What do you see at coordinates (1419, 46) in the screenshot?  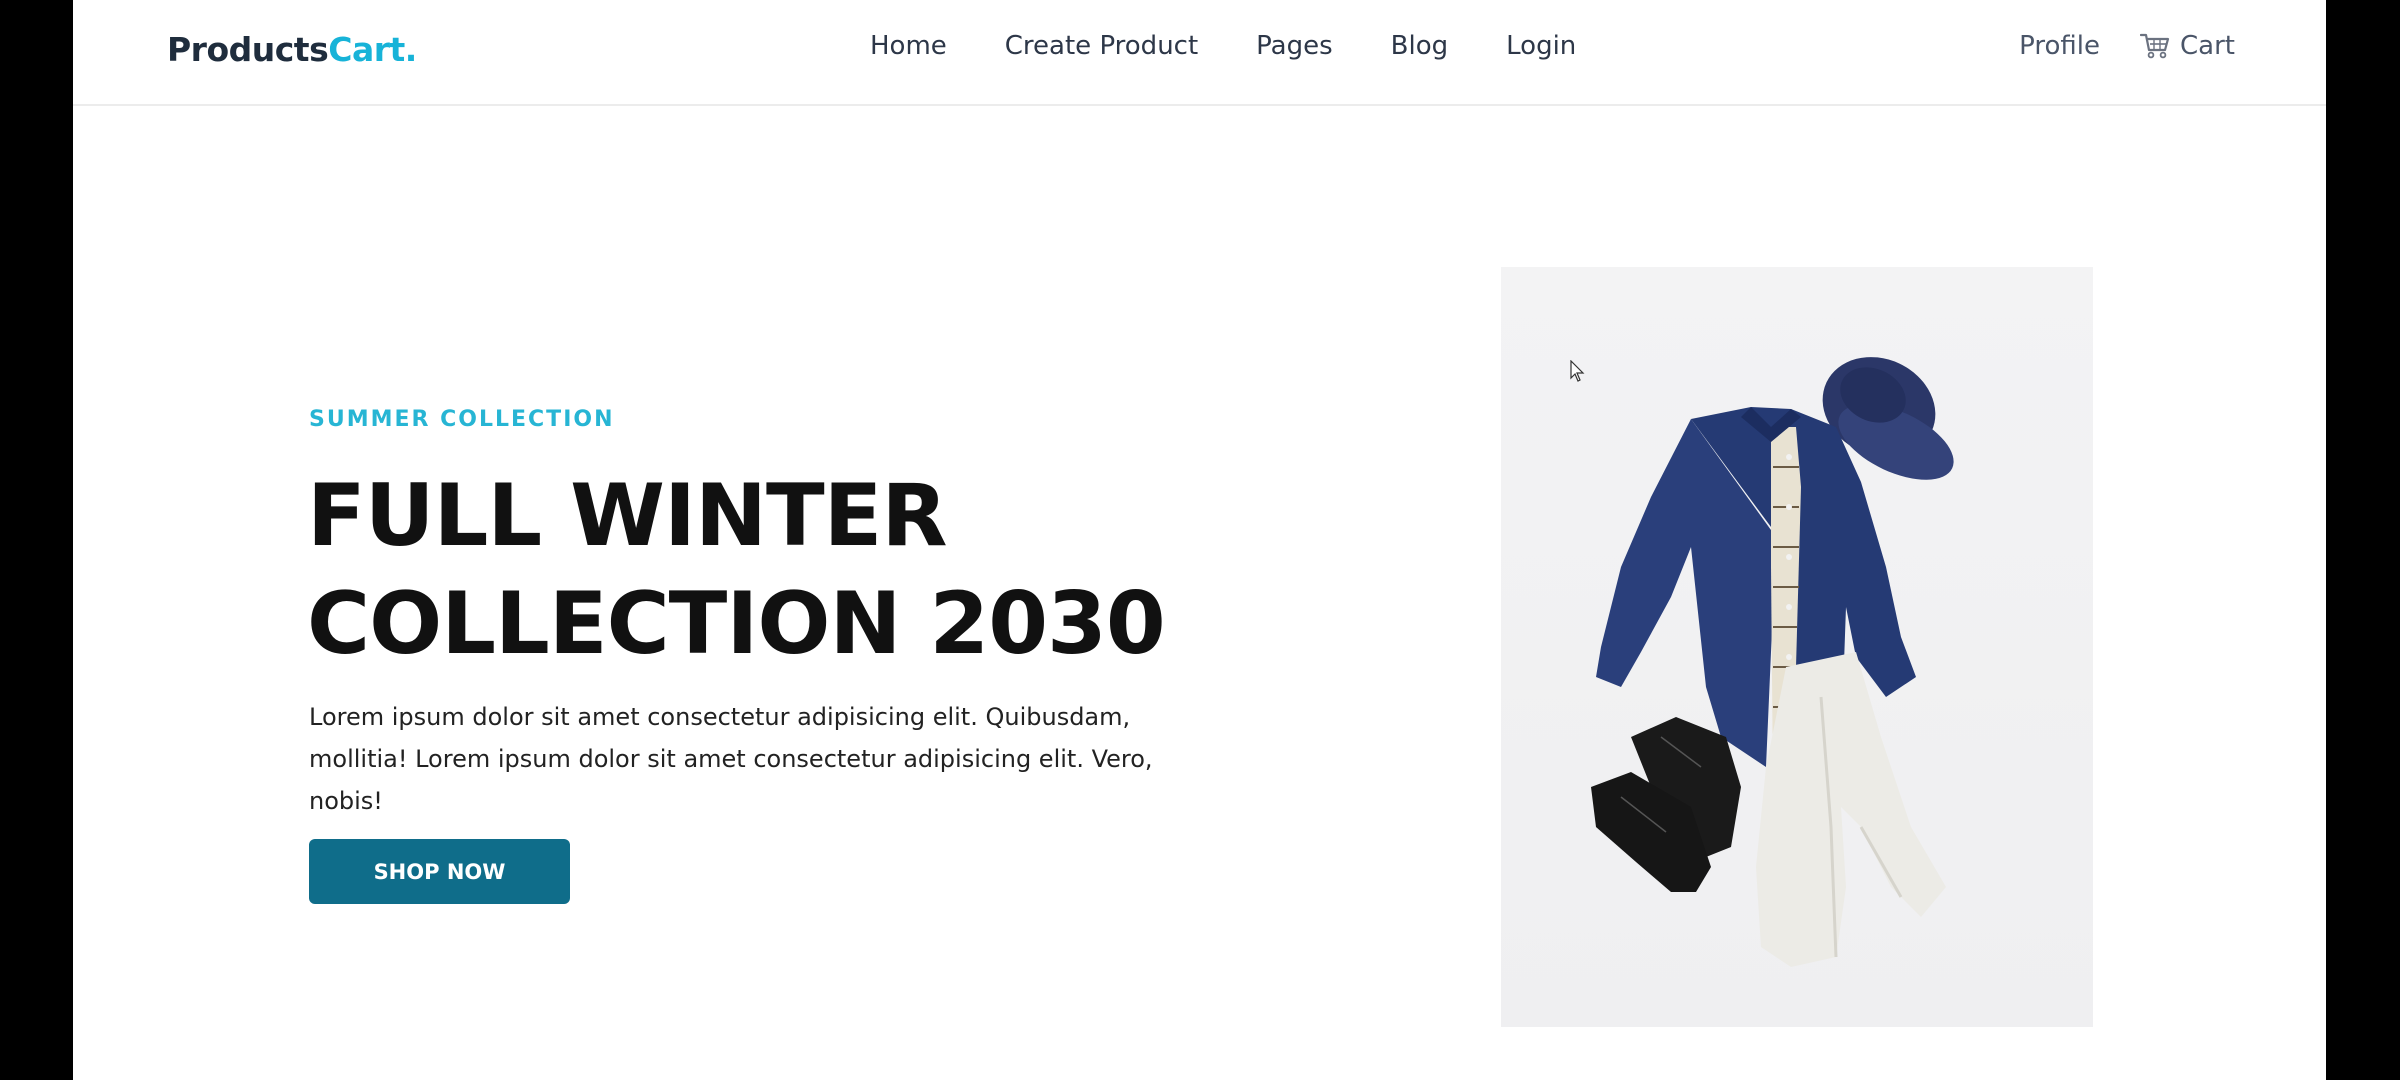 I see `nav-link-blog: Blog` at bounding box center [1419, 46].